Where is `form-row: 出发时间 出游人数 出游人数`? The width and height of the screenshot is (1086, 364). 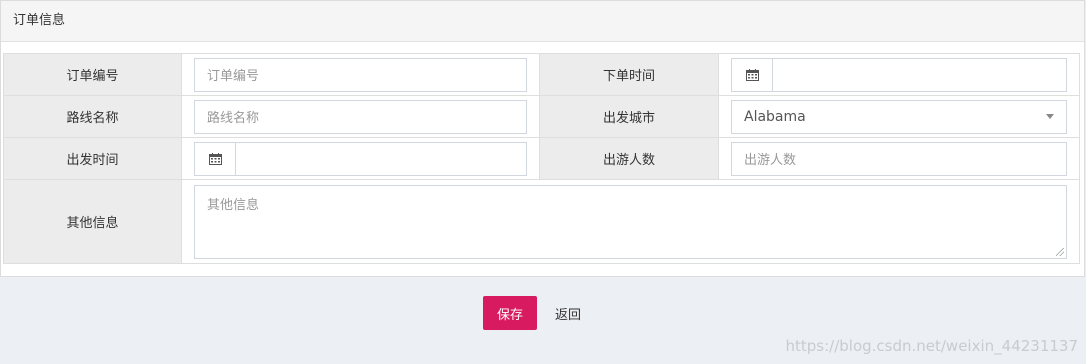
form-row: 出发时间 出游人数 出游人数 is located at coordinates (541, 158).